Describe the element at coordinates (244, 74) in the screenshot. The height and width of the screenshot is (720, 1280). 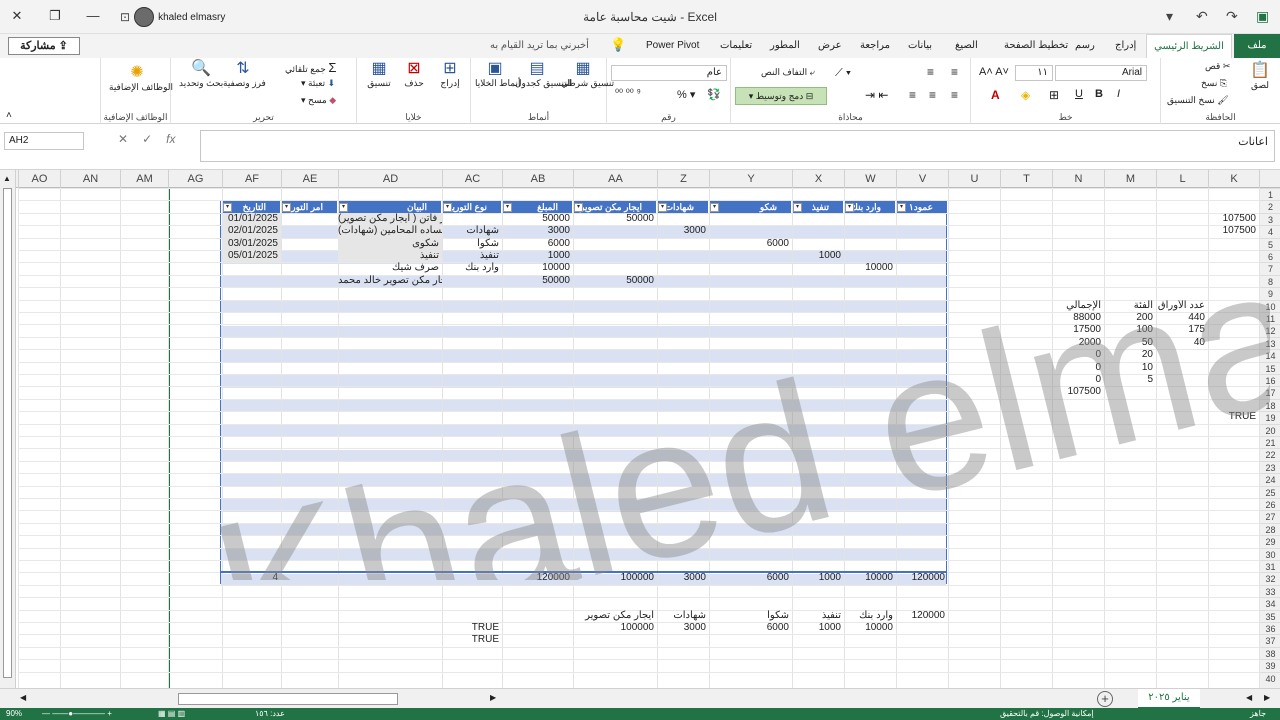
I see `sort-filter-button: ⇅ فرز وتصفية` at that location.